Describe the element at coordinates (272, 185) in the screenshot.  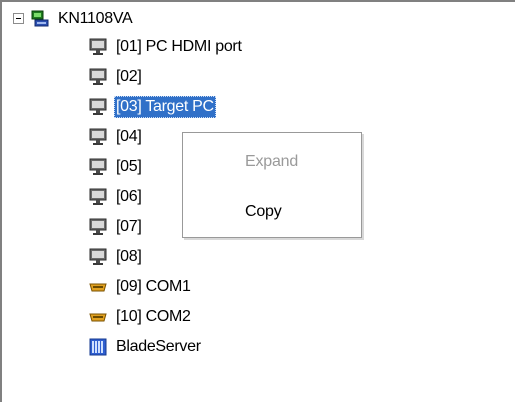
I see `context-menu: Expand Copy` at that location.